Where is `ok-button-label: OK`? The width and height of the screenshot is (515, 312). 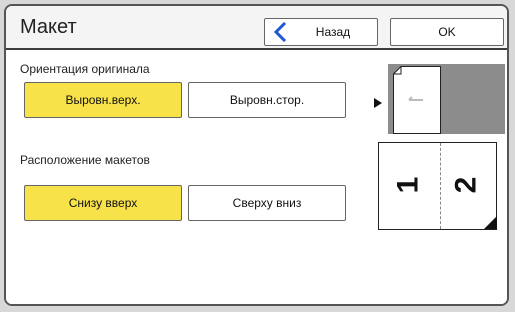 ok-button-label: OK is located at coordinates (447, 32).